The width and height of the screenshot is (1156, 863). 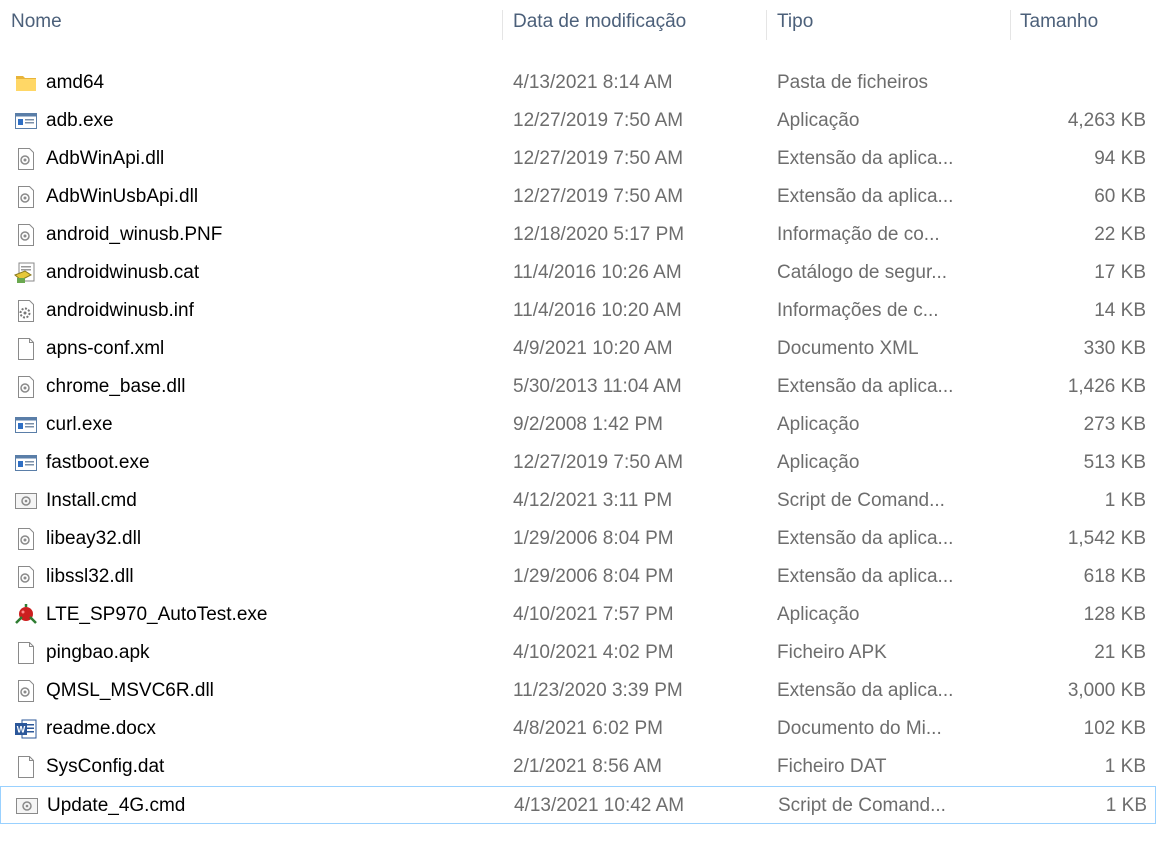 I want to click on file-name: readme.docx, so click(x=101, y=728).